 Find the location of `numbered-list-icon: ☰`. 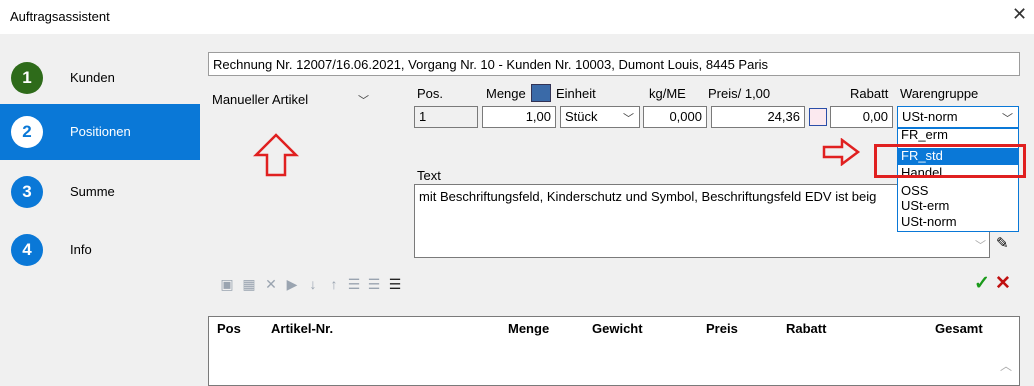

numbered-list-icon: ☰ is located at coordinates (395, 284).